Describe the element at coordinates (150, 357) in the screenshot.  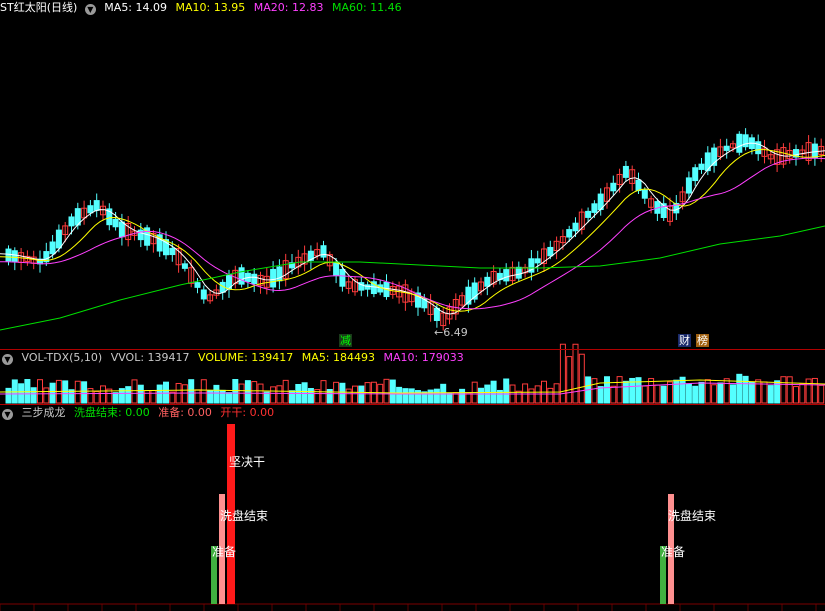
I see `vvol-value: VVOL: 139417` at that location.